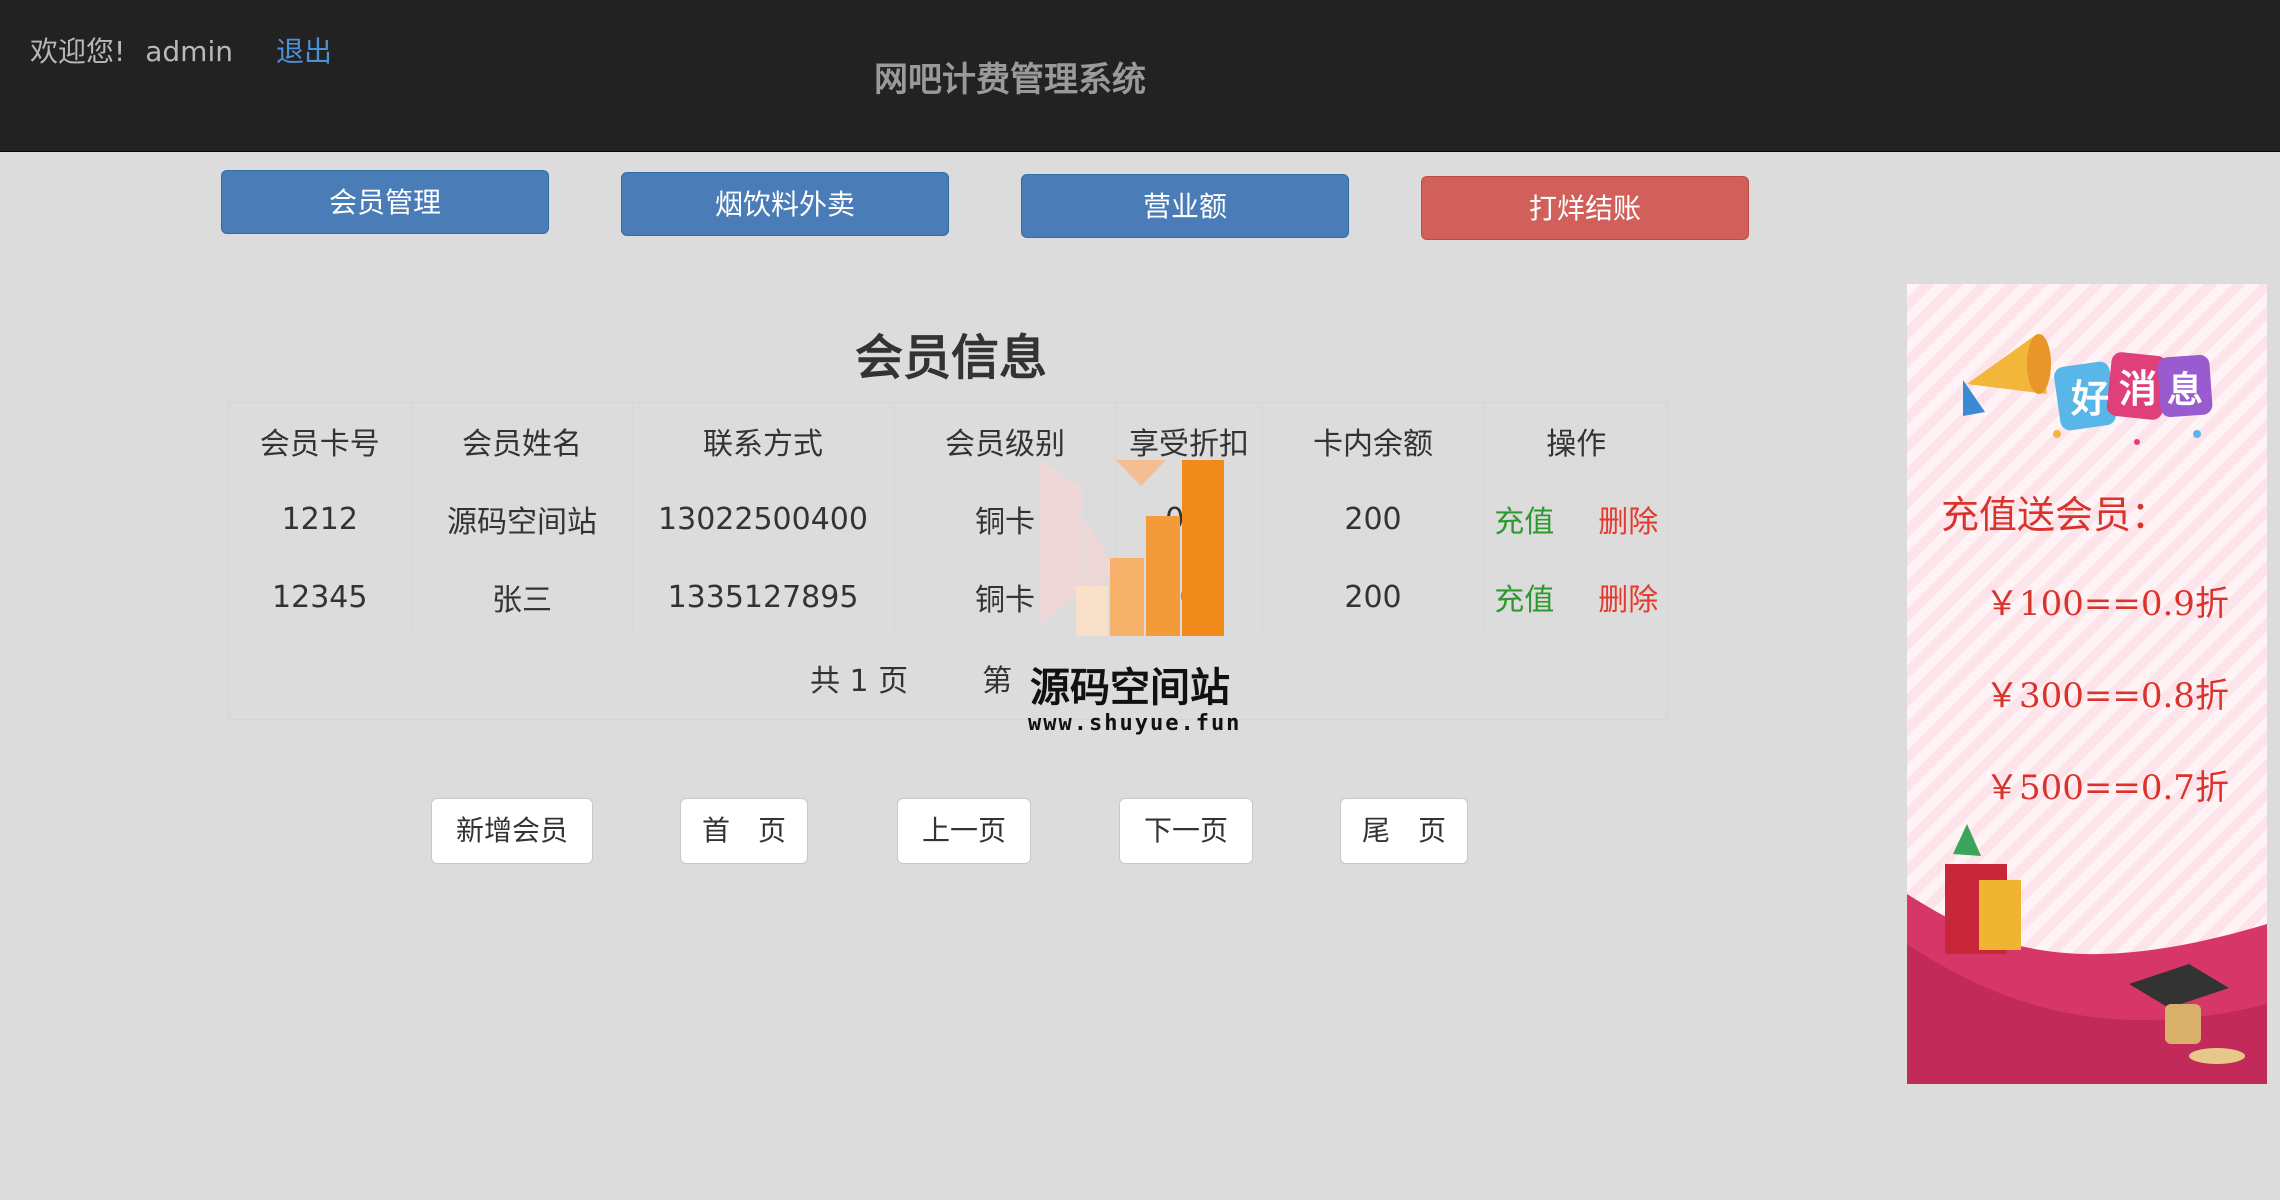 This screenshot has width=2280, height=1200. Describe the element at coordinates (1575, 441) in the screenshot. I see `col-header-actions: 操作` at that location.